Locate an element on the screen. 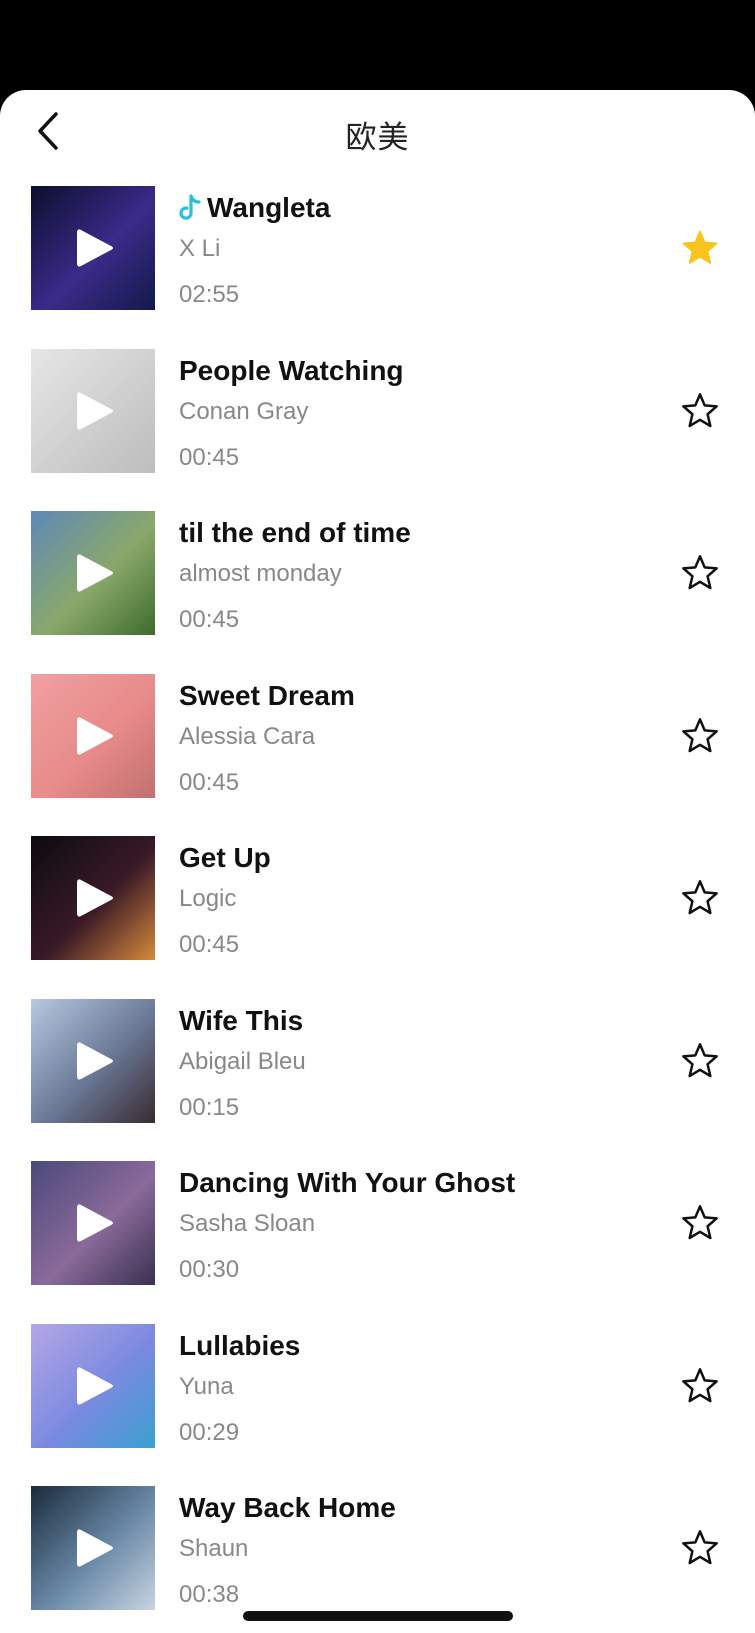  song-title: Sweet Dream is located at coordinates (267, 695).